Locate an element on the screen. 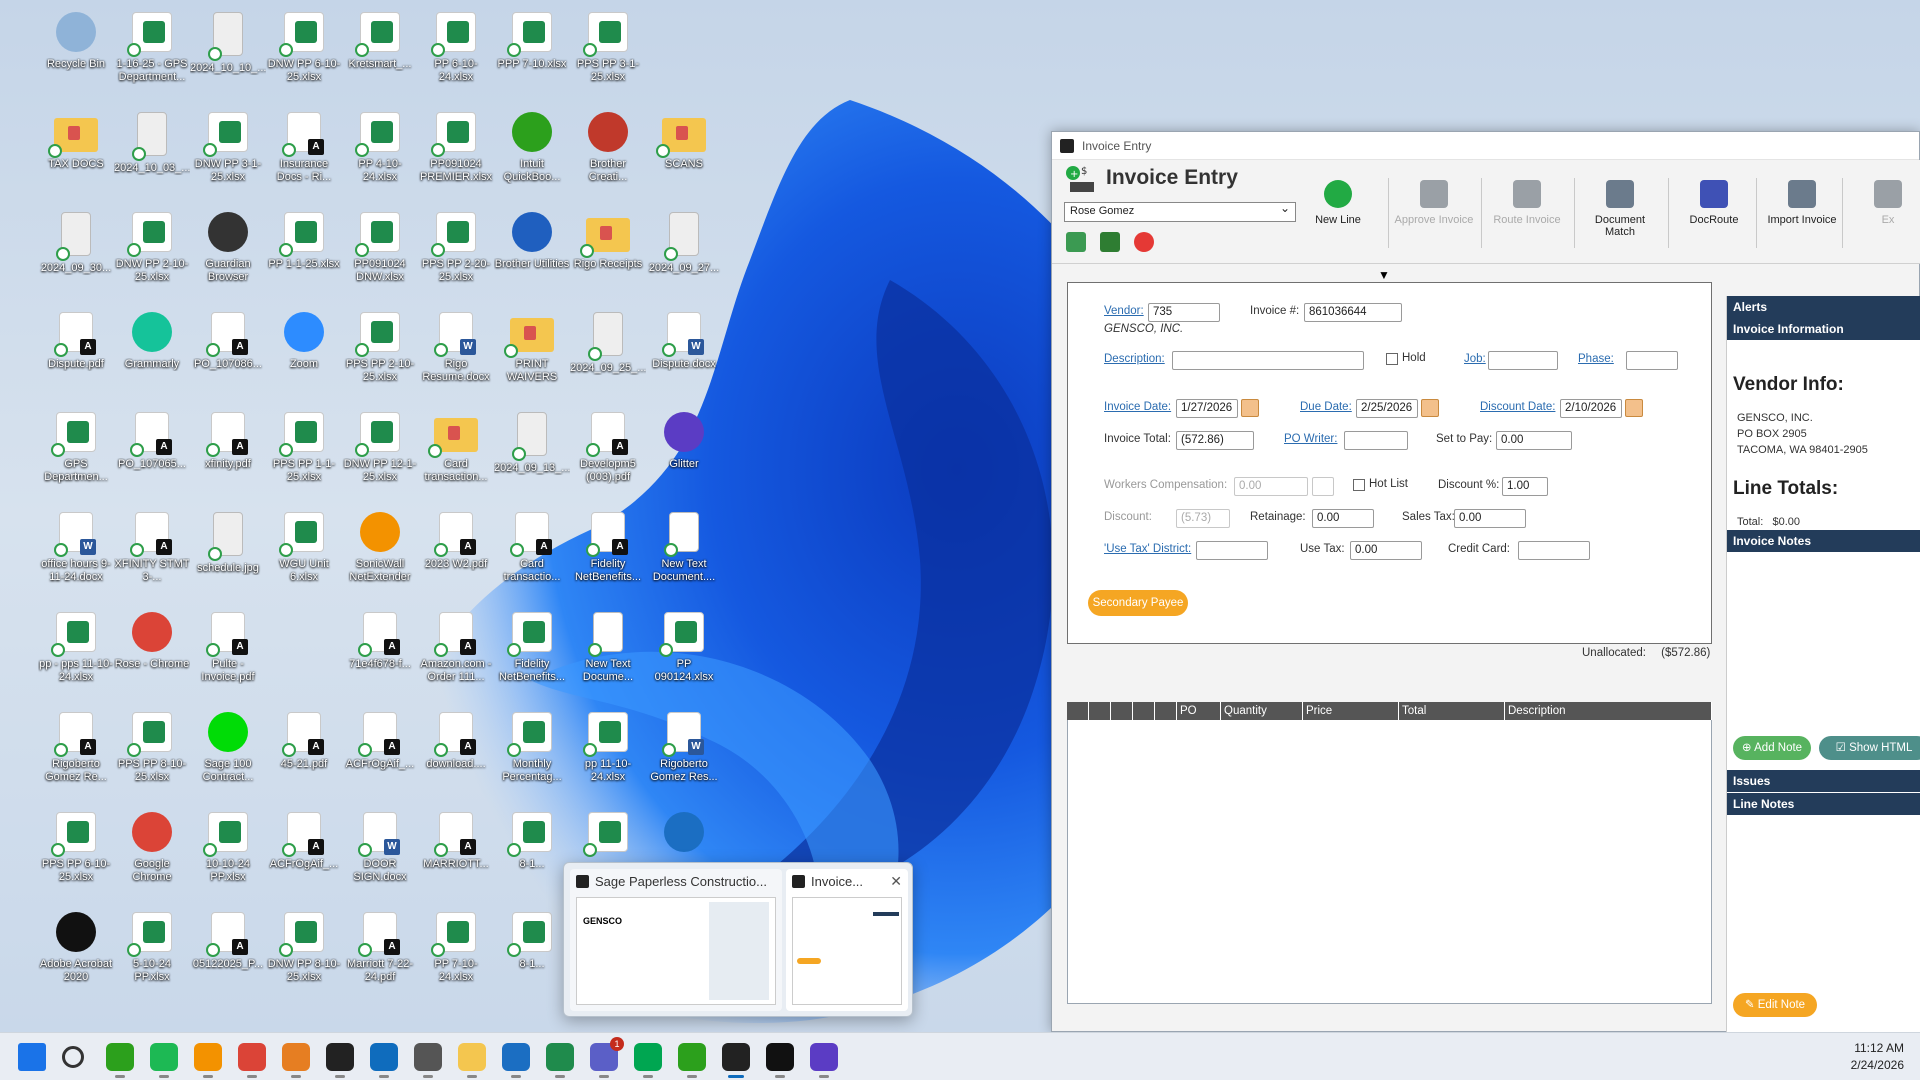  invoice-number-field: 861036644 is located at coordinates (1353, 312).